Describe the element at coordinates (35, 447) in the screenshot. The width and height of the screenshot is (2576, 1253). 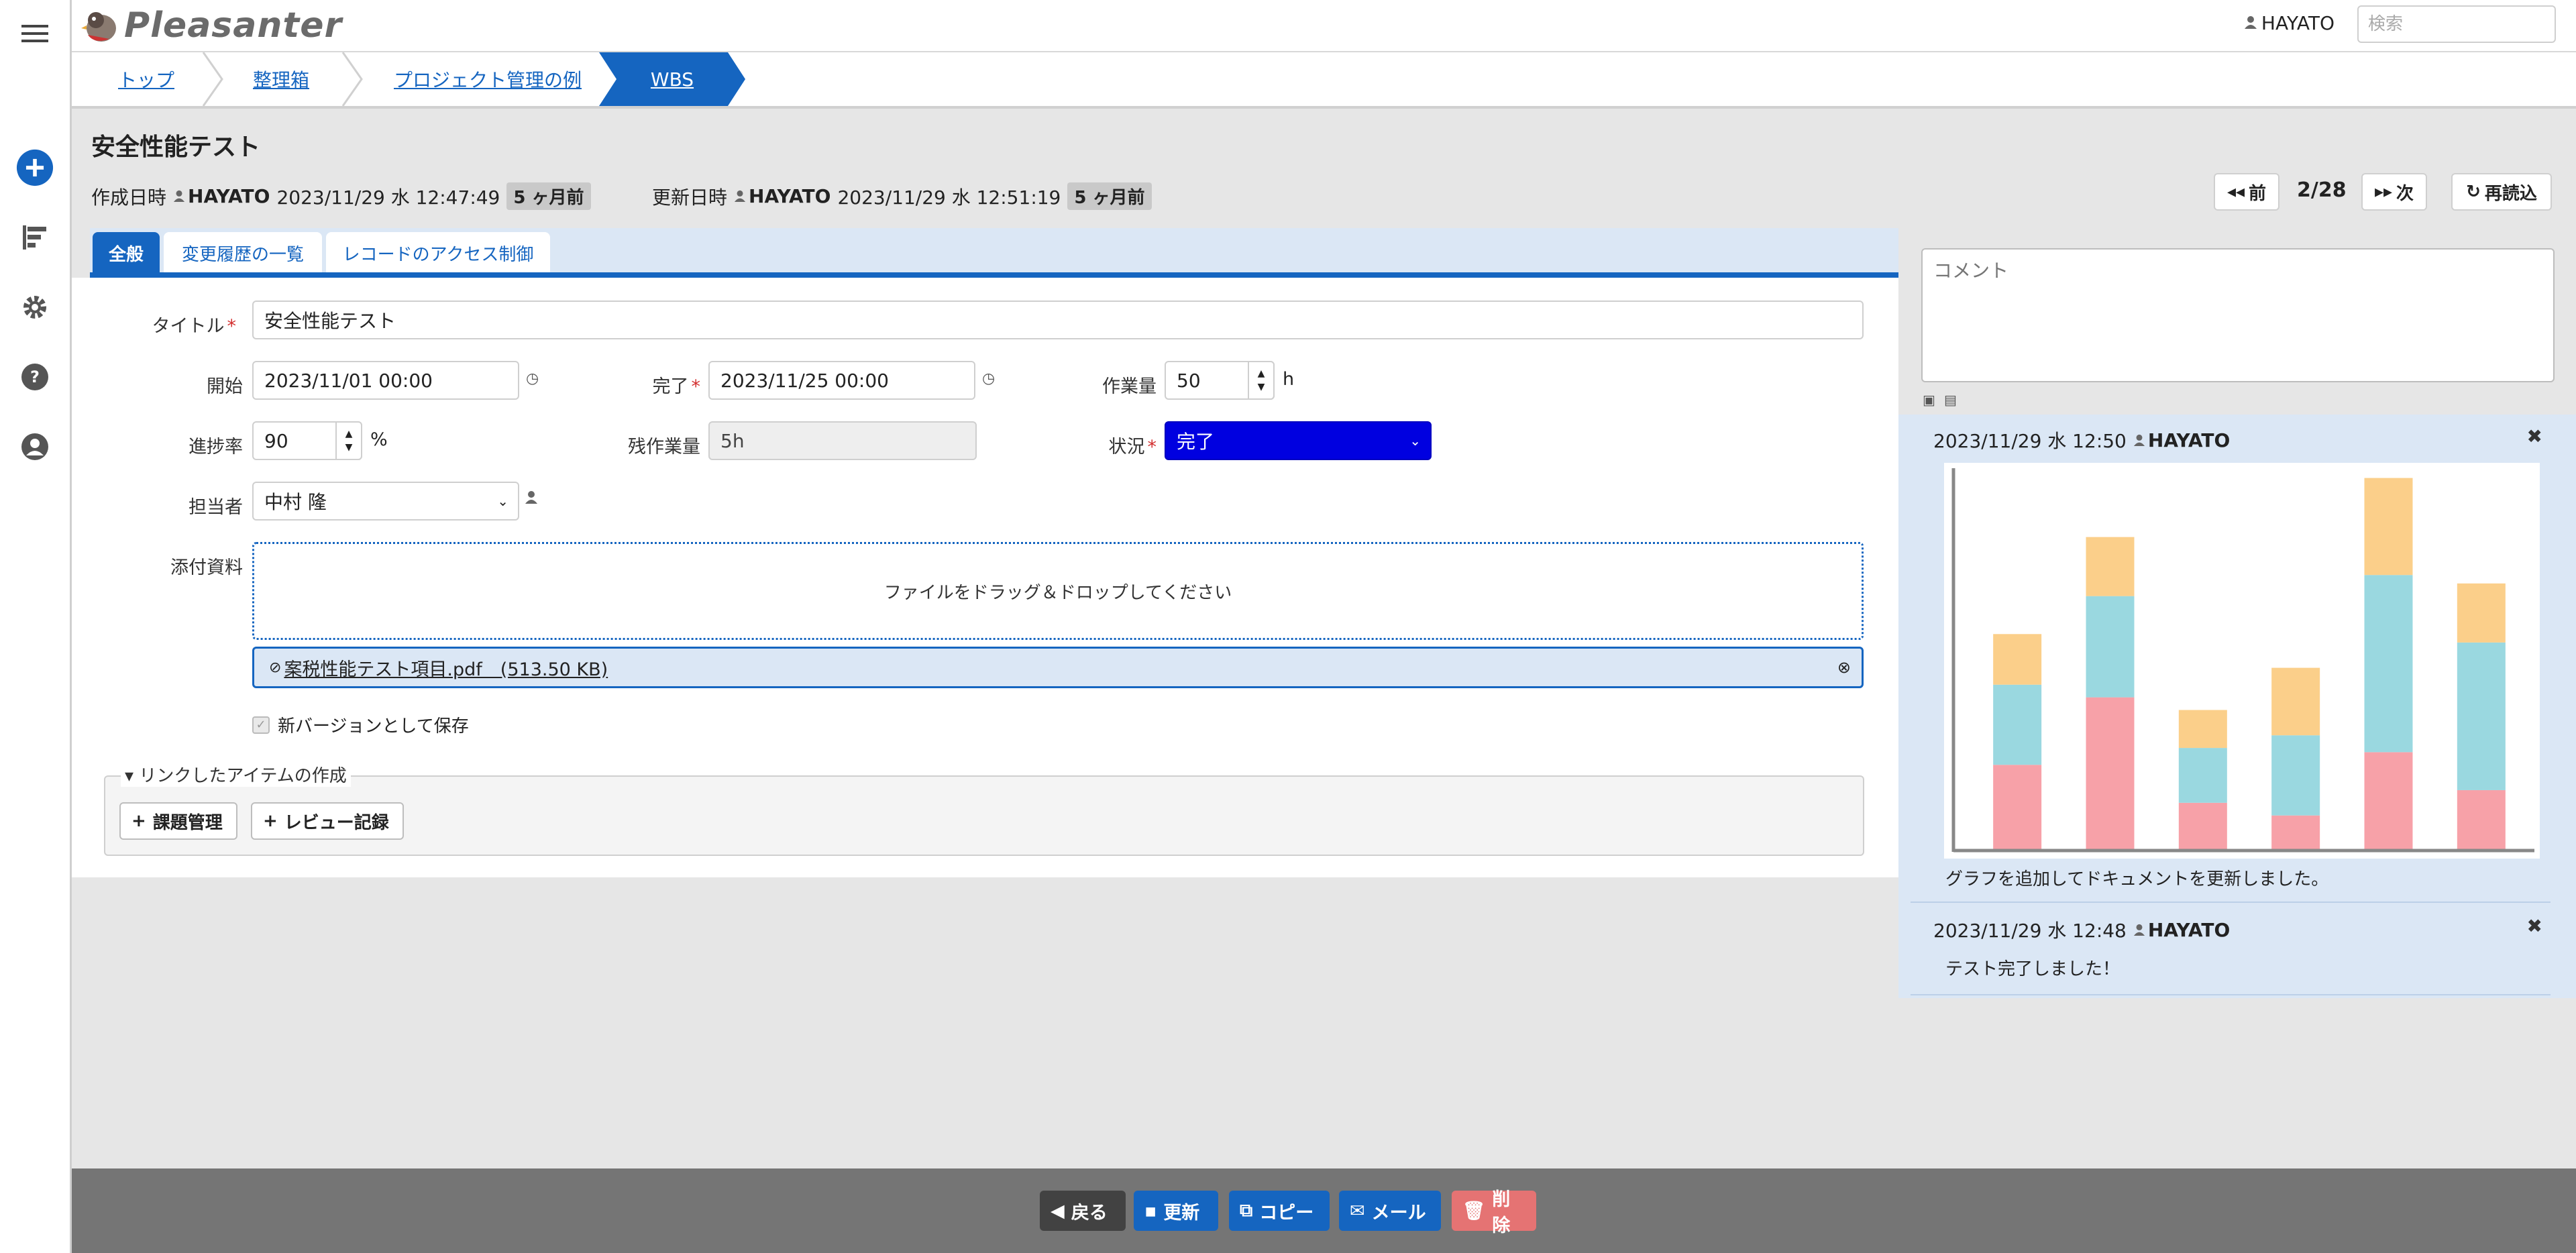
I see `account-icon` at that location.